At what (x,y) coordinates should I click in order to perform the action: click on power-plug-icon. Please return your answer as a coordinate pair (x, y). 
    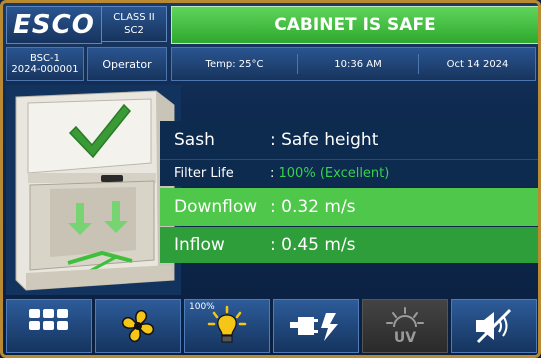
    Looking at the image, I should click on (314, 327).